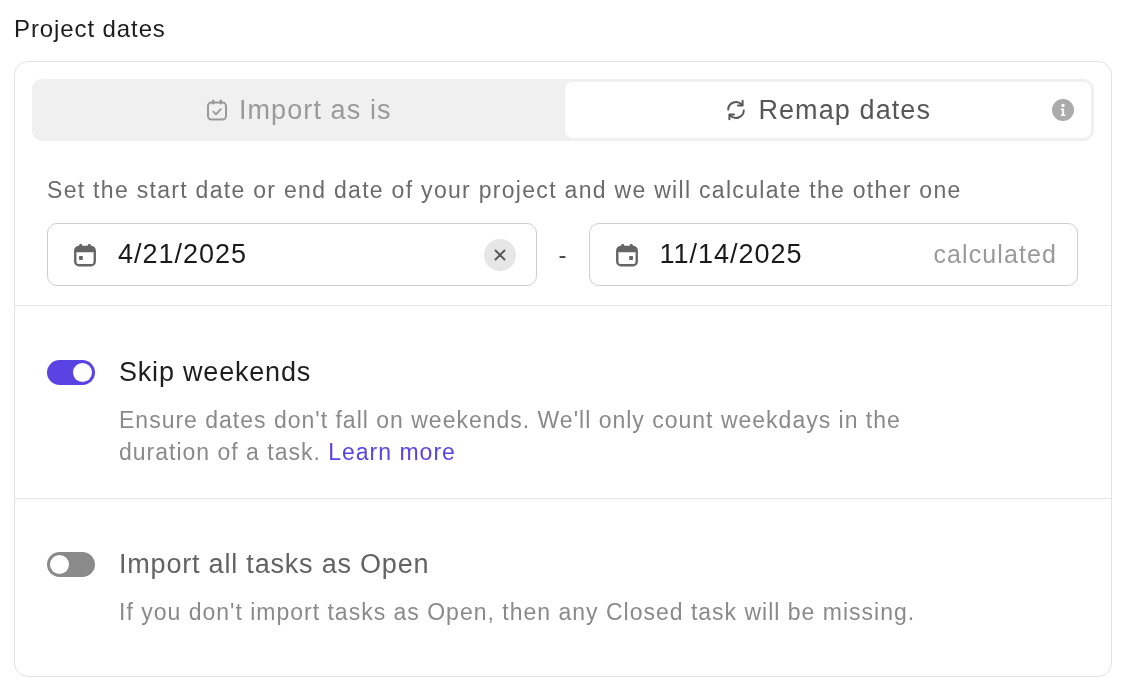 This screenshot has width=1122, height=690. What do you see at coordinates (215, 372) in the screenshot?
I see `option-label: Skip weekends` at bounding box center [215, 372].